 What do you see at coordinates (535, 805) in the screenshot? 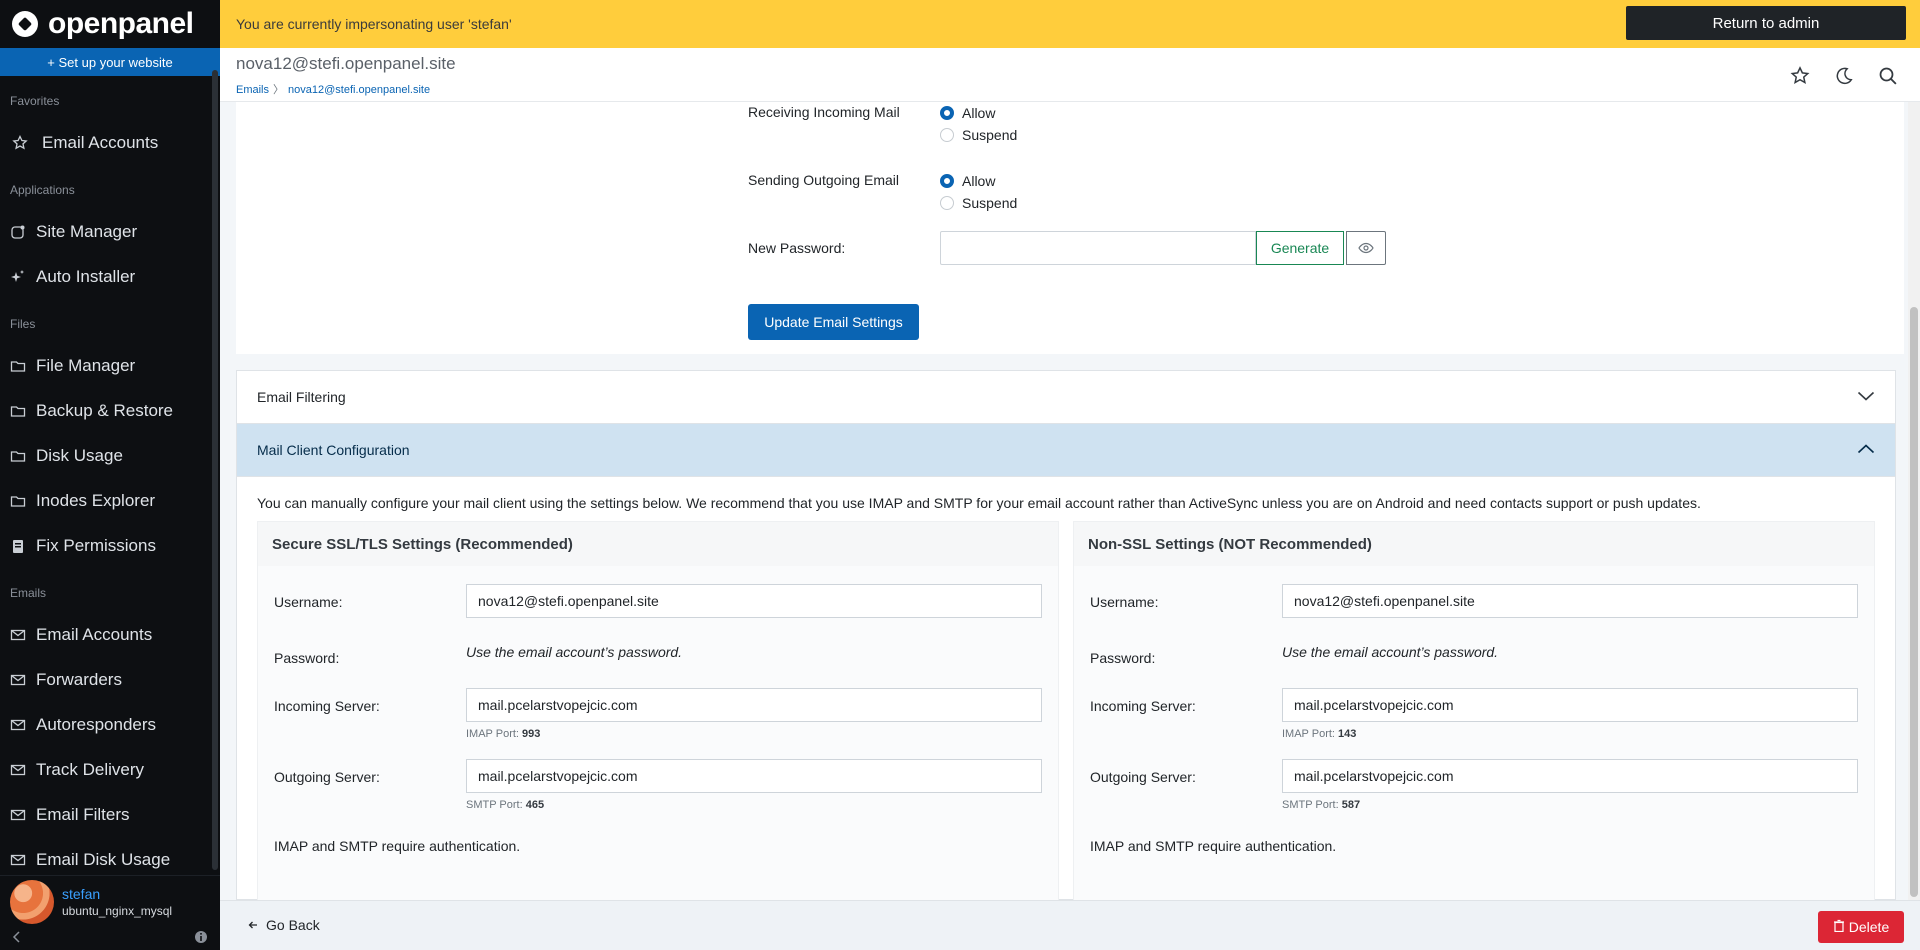
I see `port-value: 465` at bounding box center [535, 805].